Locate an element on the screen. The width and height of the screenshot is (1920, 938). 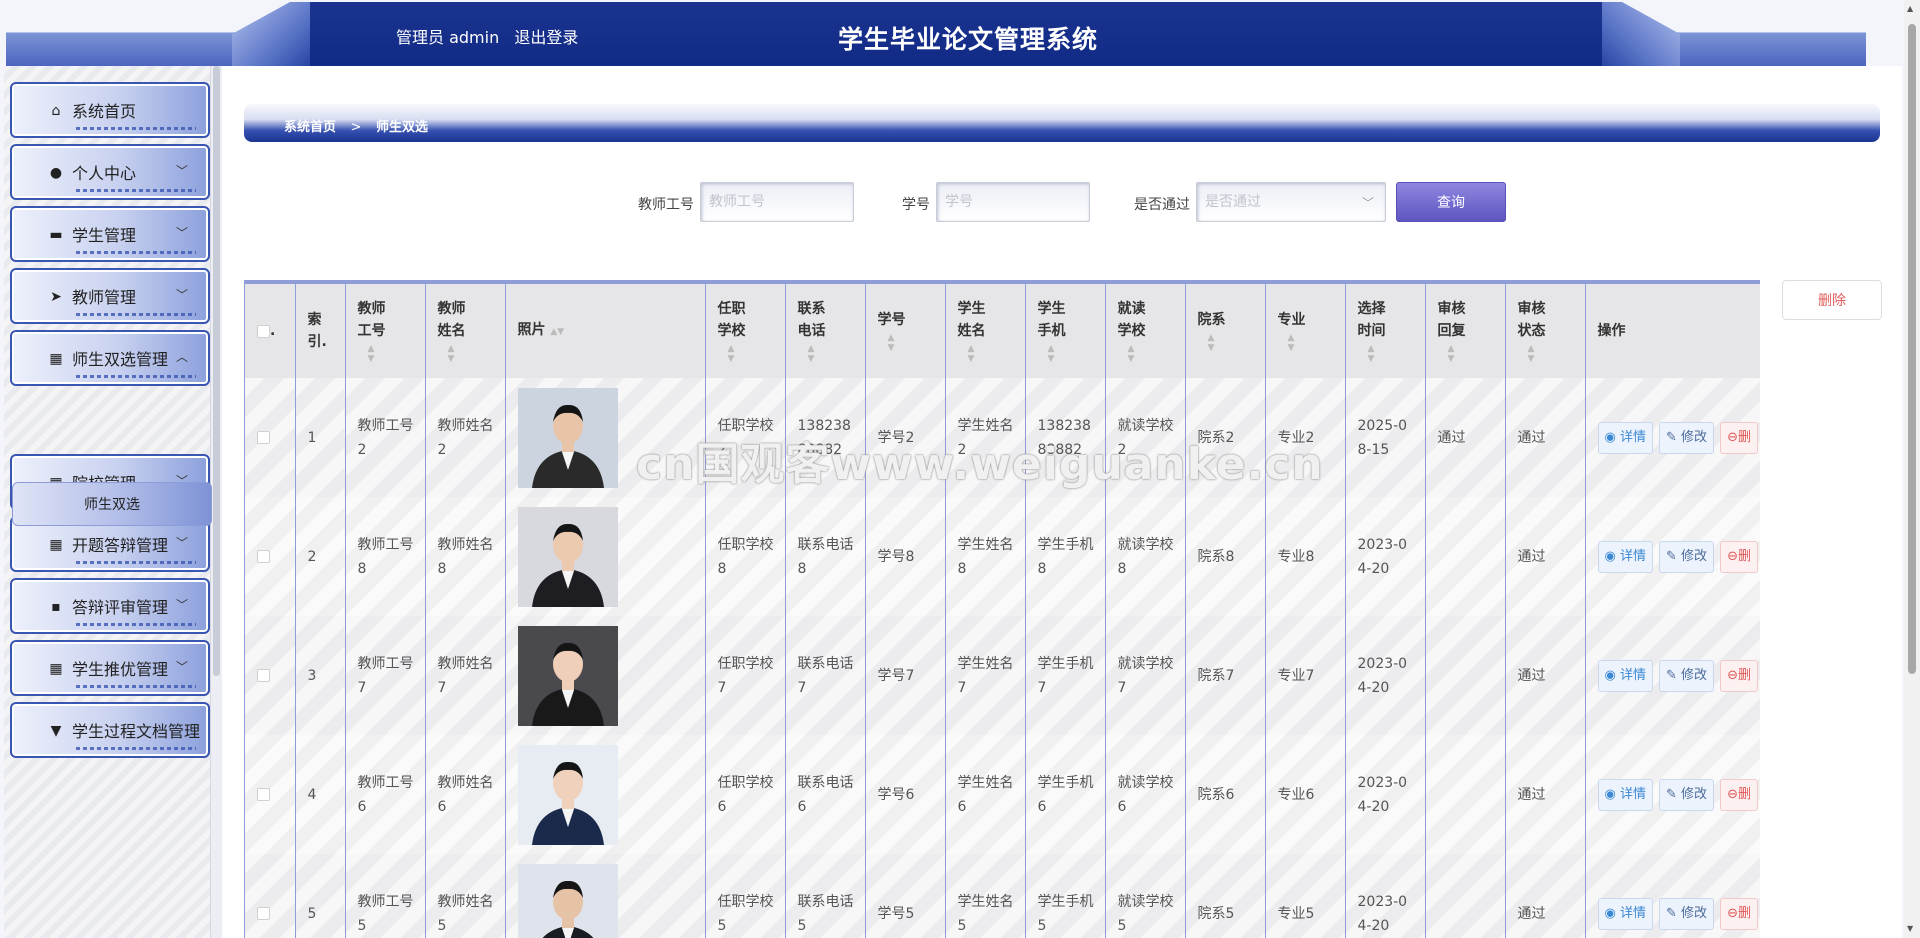
sidebar-subitem-teacher-student-selection: 师生双选 is located at coordinates (112, 504).